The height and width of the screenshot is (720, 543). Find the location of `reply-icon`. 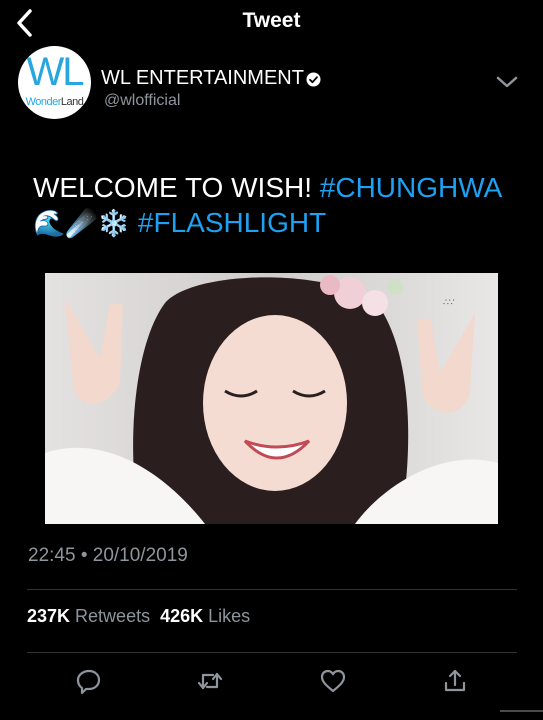

reply-icon is located at coordinates (88, 682).